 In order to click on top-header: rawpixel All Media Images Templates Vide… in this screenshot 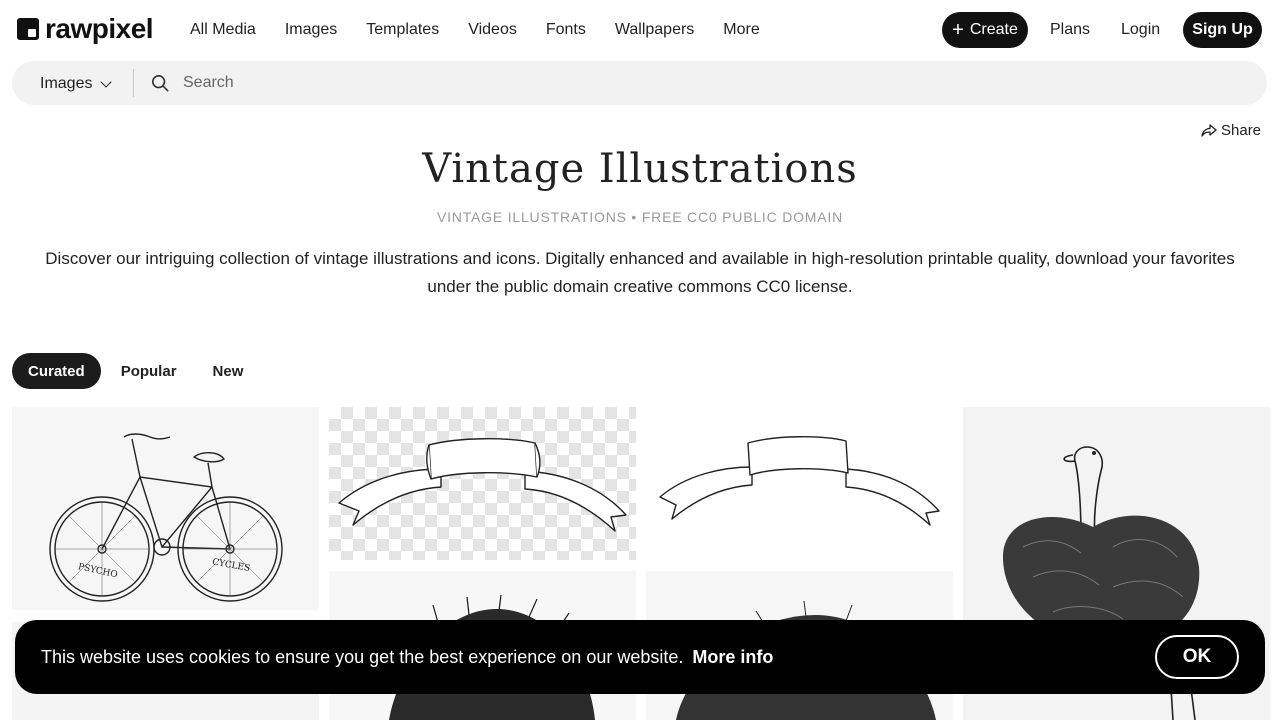, I will do `click(640, 30)`.